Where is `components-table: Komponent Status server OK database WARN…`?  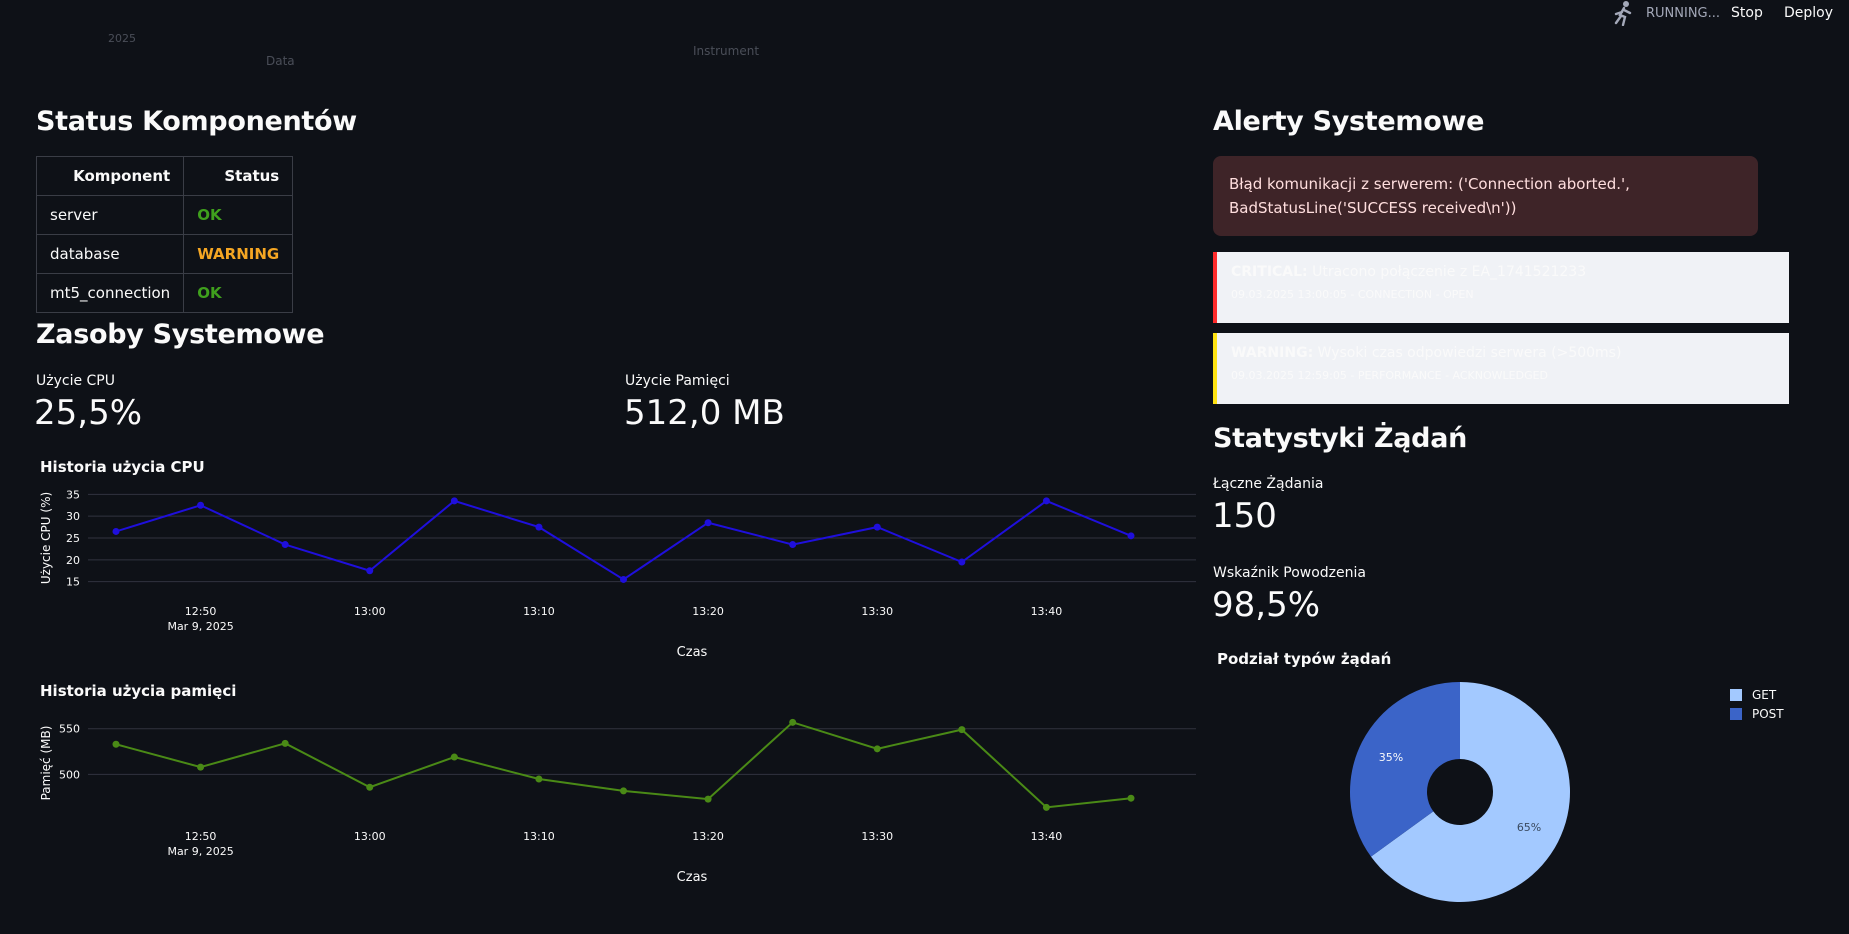
components-table: Komponent Status server OK database WARN… is located at coordinates (164, 234).